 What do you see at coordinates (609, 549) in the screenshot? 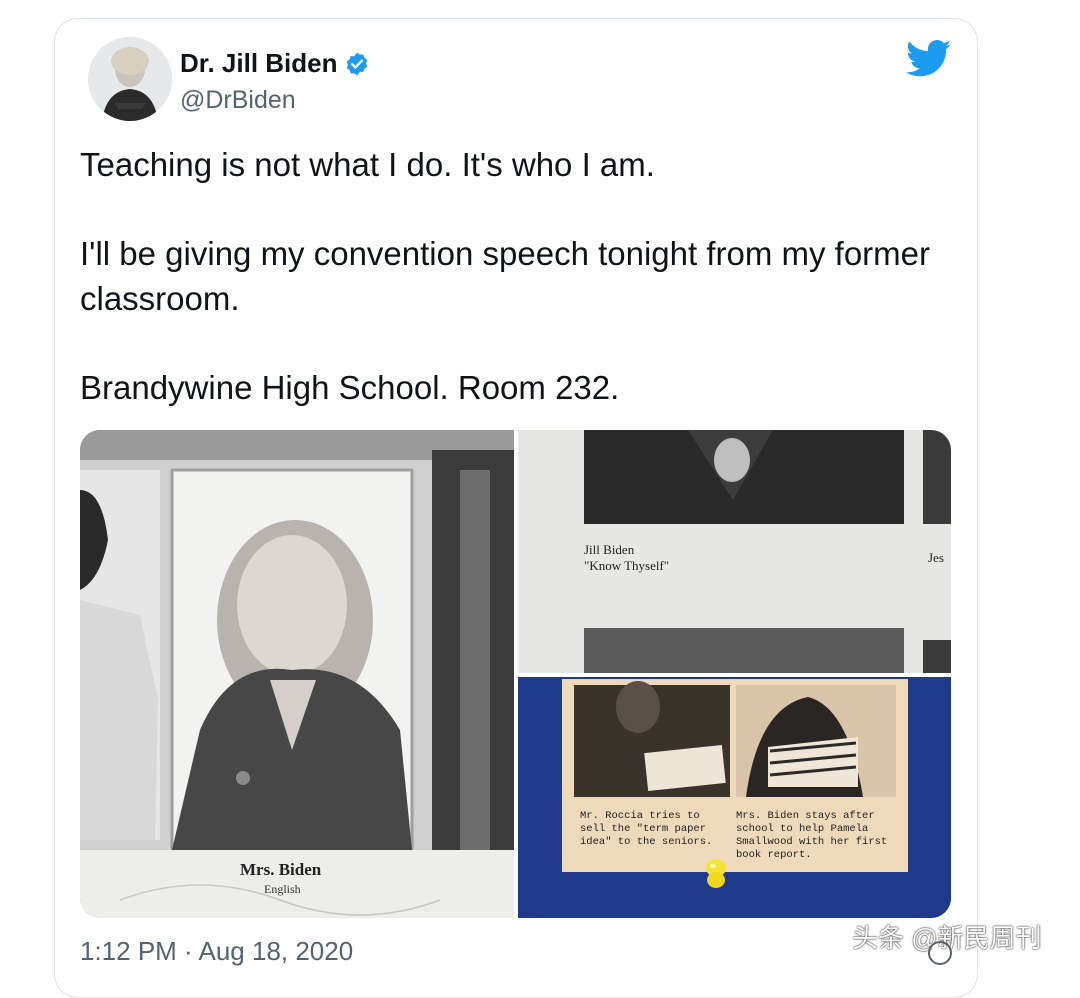
I see `yearbook-entry-name: Jill Biden` at bounding box center [609, 549].